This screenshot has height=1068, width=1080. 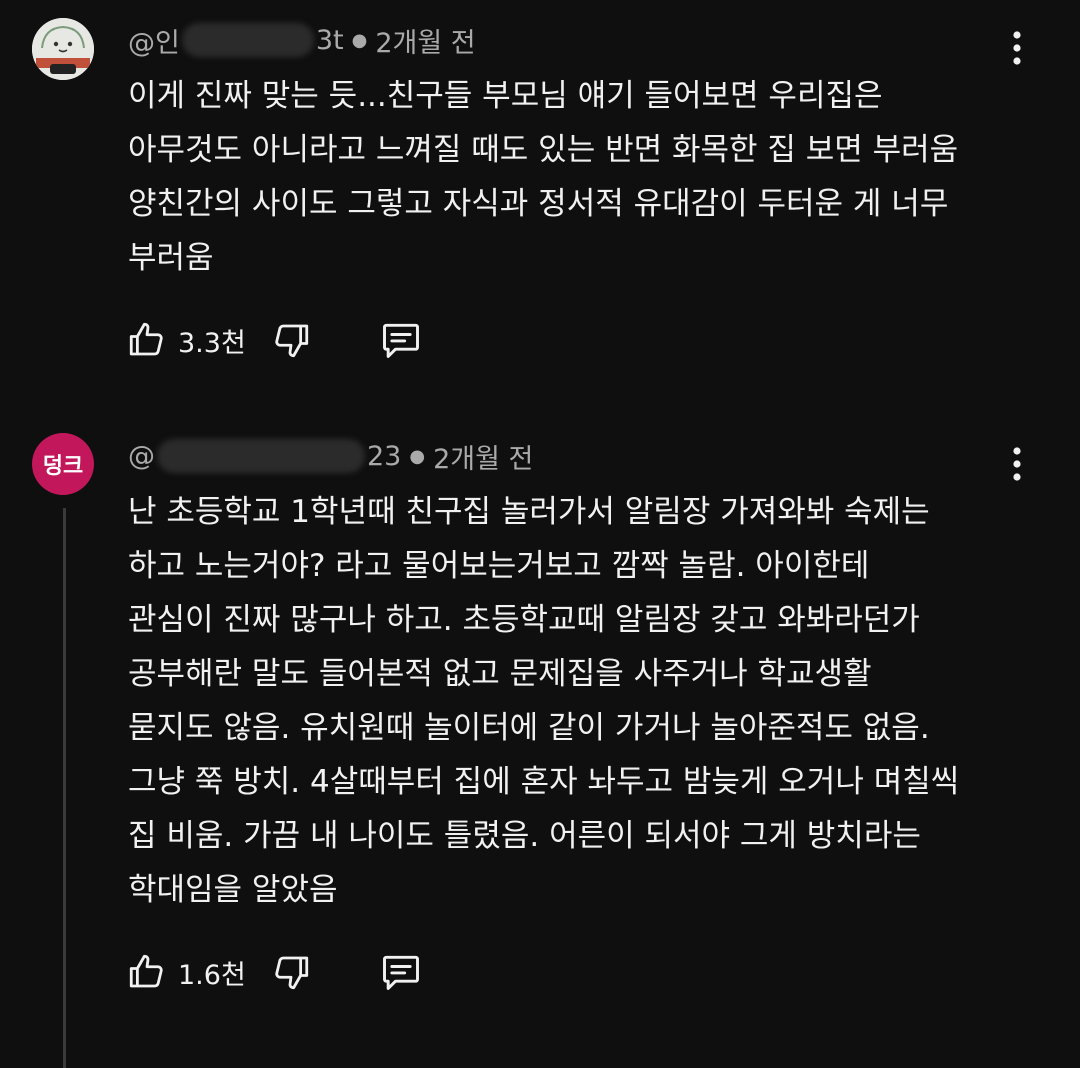 What do you see at coordinates (212, 975) in the screenshot?
I see `like-count: 1.6천` at bounding box center [212, 975].